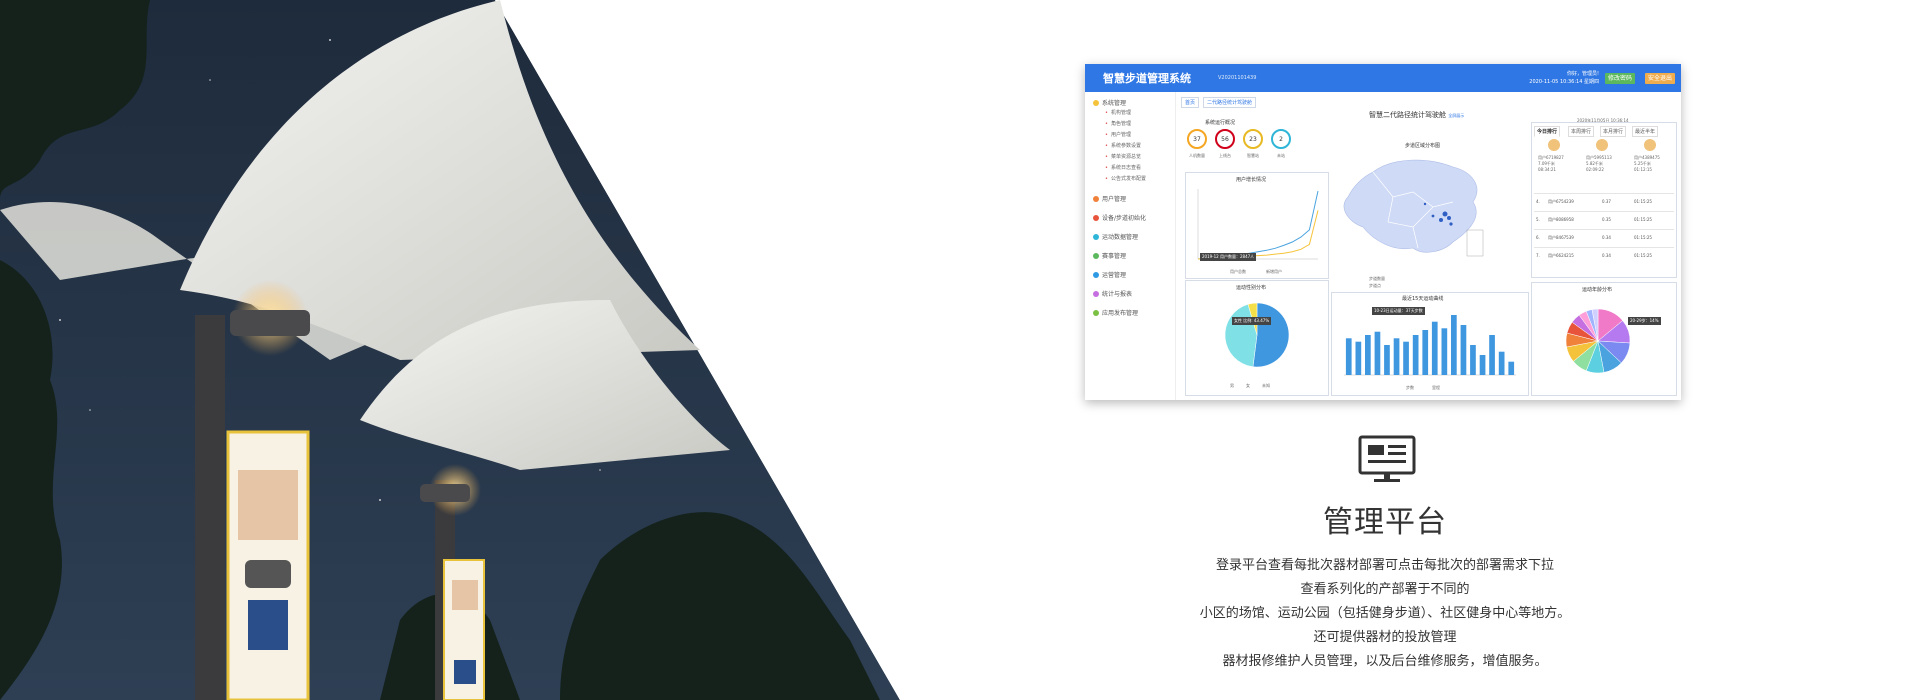 Image resolution: width=1920 pixels, height=700 pixels. What do you see at coordinates (1117, 294) in the screenshot?
I see `menu-label: 统计与报表` at bounding box center [1117, 294].